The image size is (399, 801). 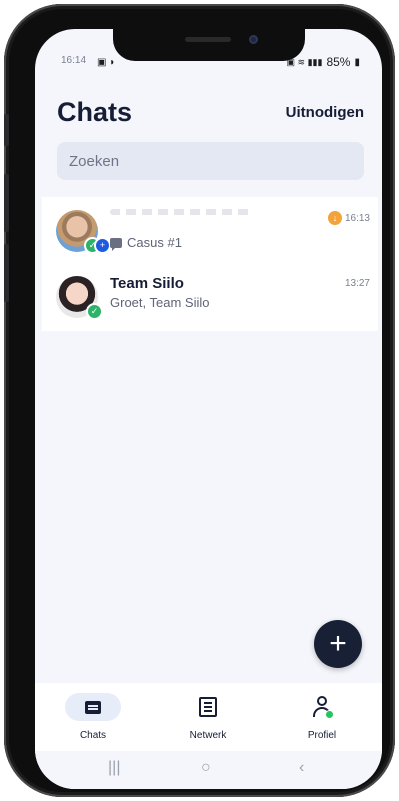 I want to click on home-icon: ○, so click(x=206, y=768).